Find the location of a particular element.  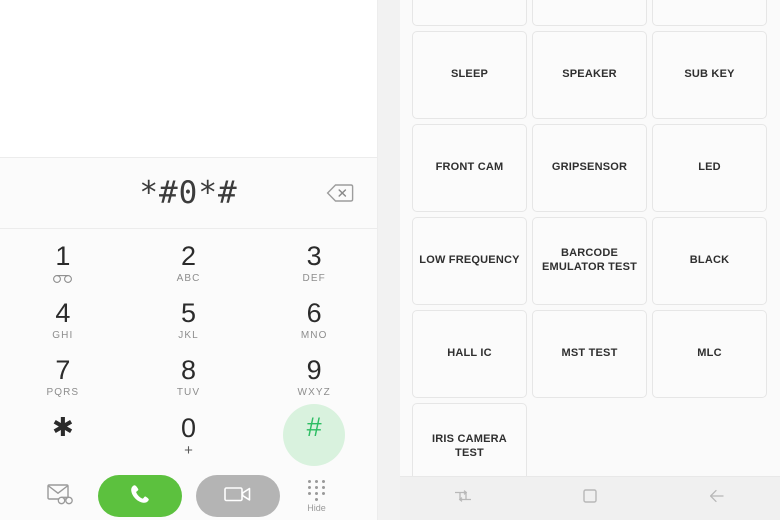

dialpad-key-7: 7 PQRS is located at coordinates (63, 377).